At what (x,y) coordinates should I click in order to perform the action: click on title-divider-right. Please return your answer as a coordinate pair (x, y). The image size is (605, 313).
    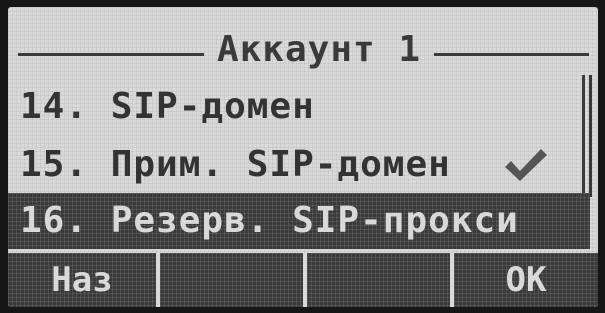
    Looking at the image, I should click on (511, 54).